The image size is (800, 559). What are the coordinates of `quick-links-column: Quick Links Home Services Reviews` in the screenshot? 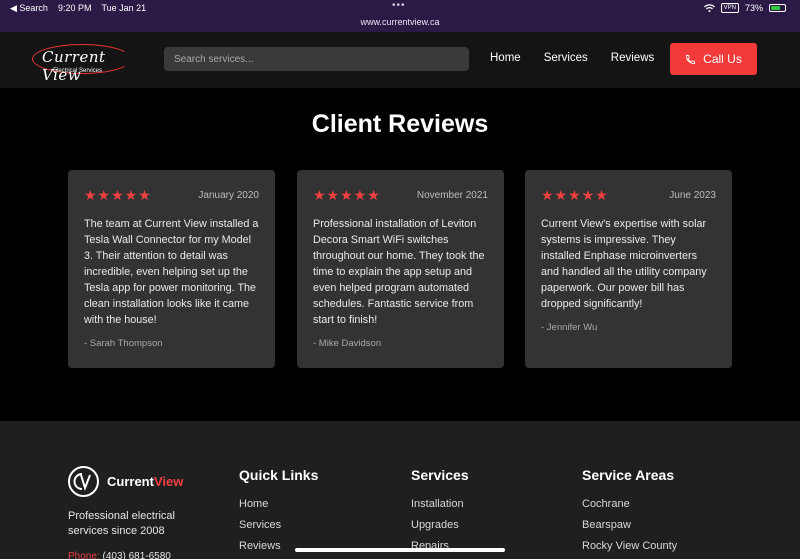 It's located at (278, 513).